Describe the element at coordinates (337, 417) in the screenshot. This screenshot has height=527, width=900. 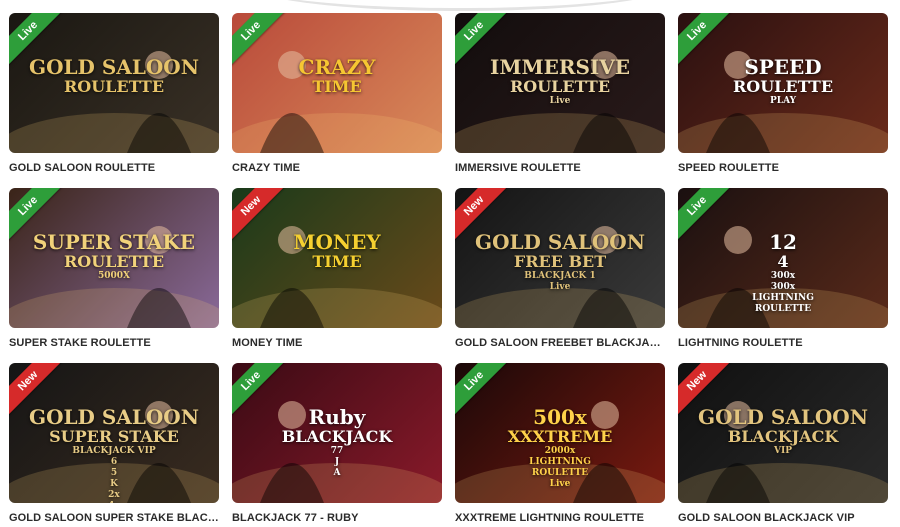
I see `logo-line: Ruby` at that location.